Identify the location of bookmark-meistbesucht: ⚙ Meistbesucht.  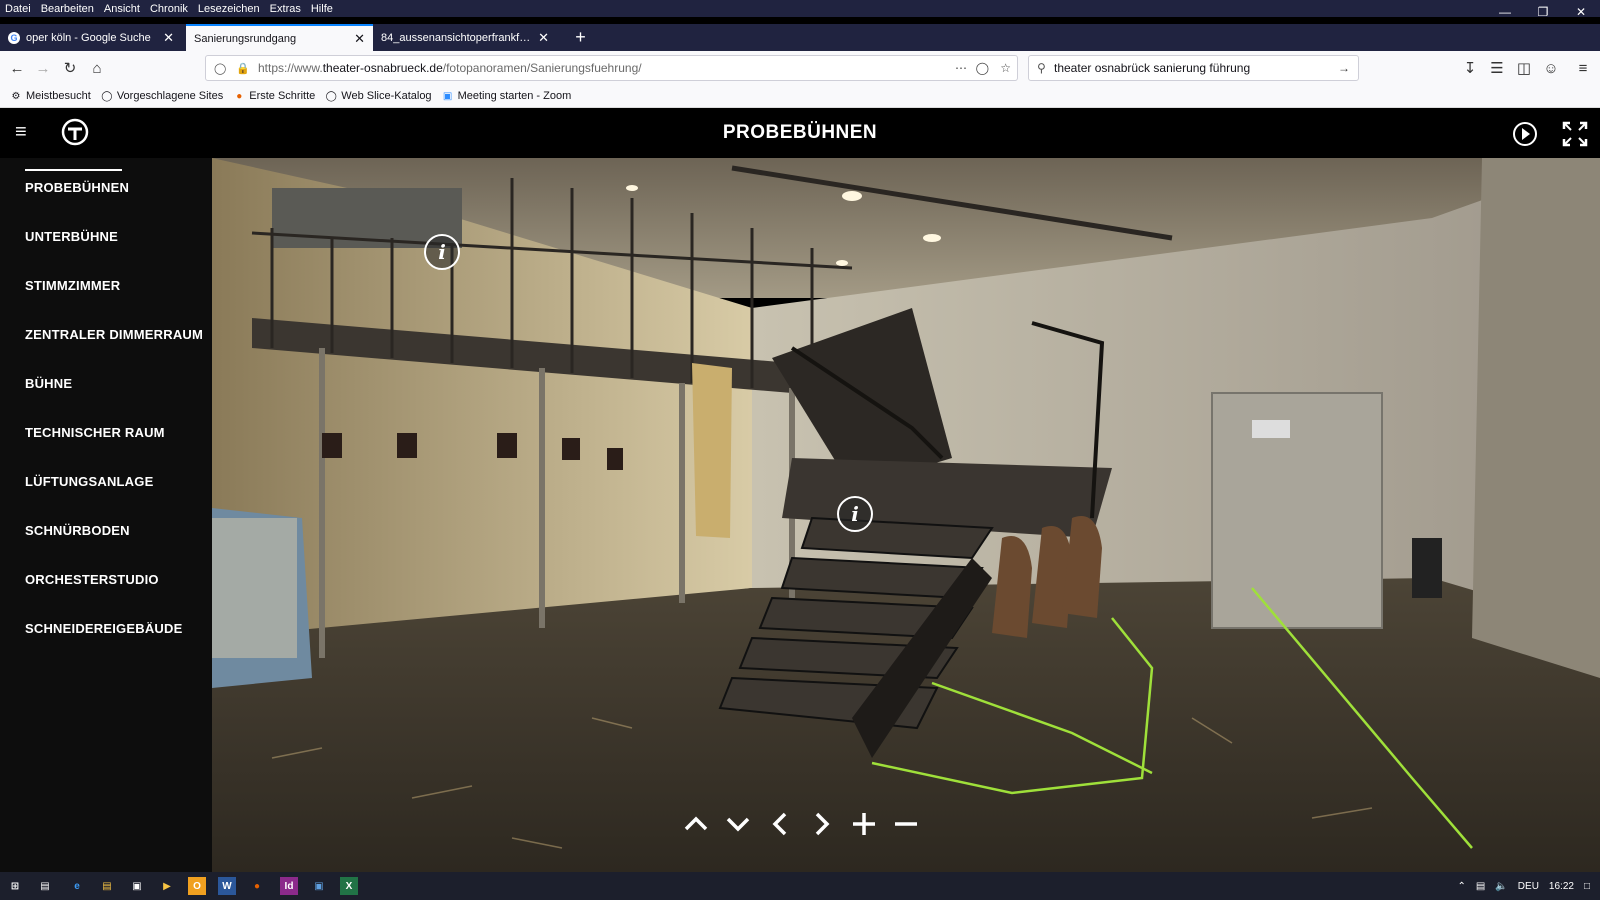
(50, 96).